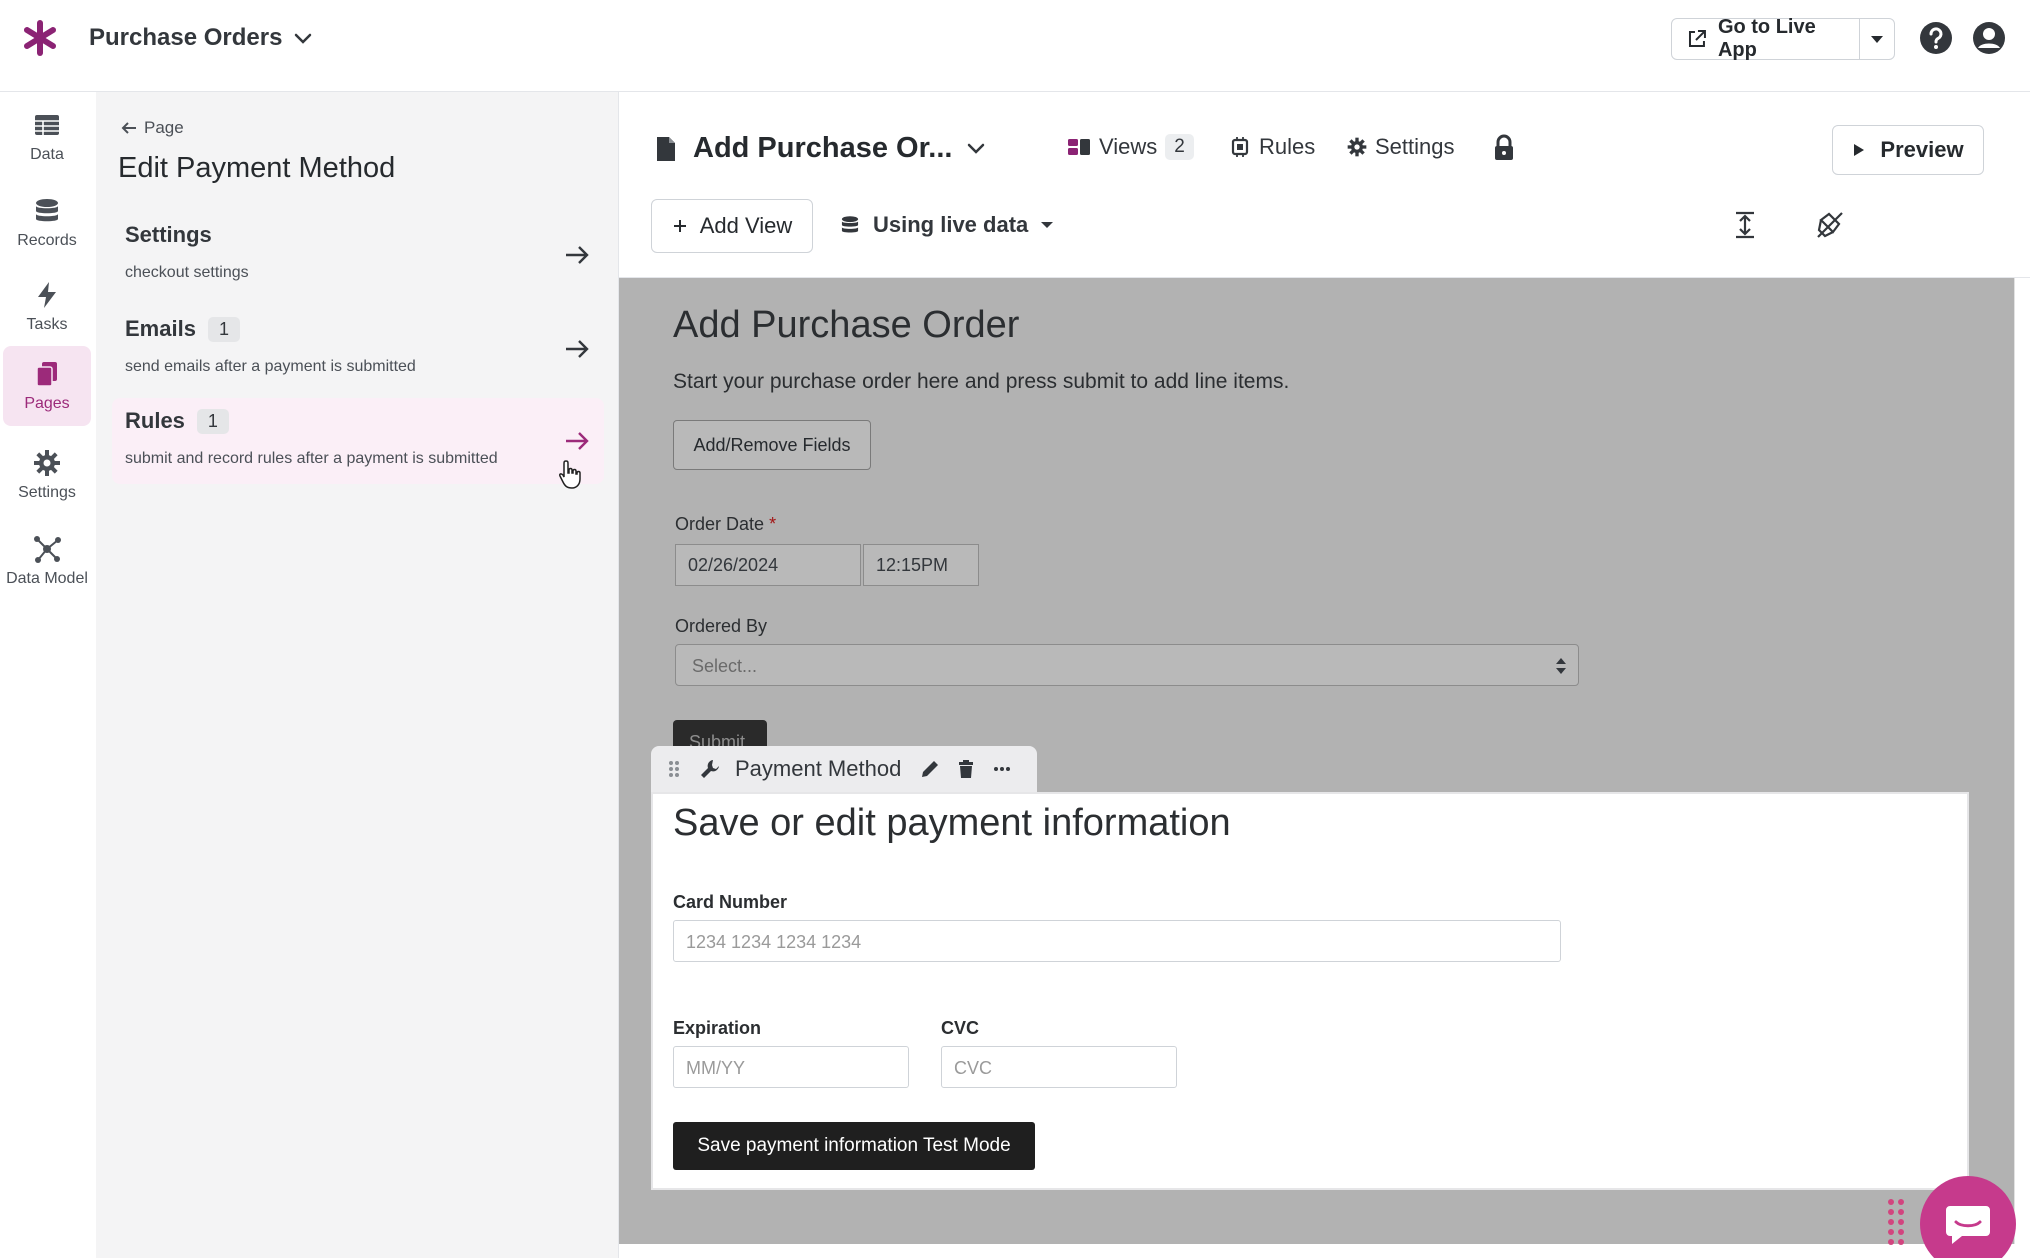 Image resolution: width=2030 pixels, height=1258 pixels. I want to click on go-to-live-app-label: Go to Live App, so click(1766, 38).